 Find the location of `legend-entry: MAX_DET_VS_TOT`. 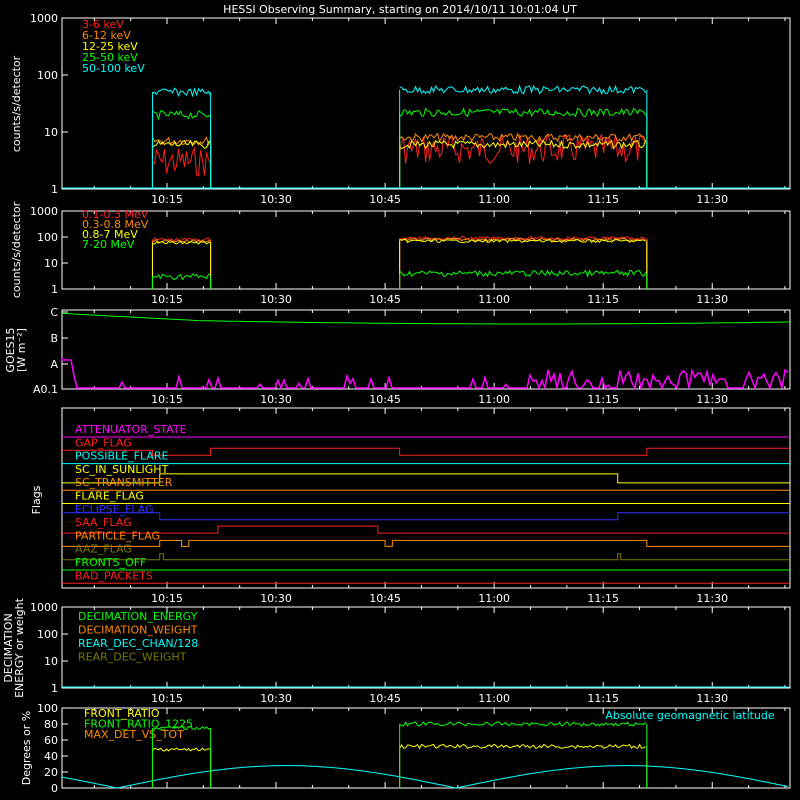

legend-entry: MAX_DET_VS_TOT is located at coordinates (134, 734).